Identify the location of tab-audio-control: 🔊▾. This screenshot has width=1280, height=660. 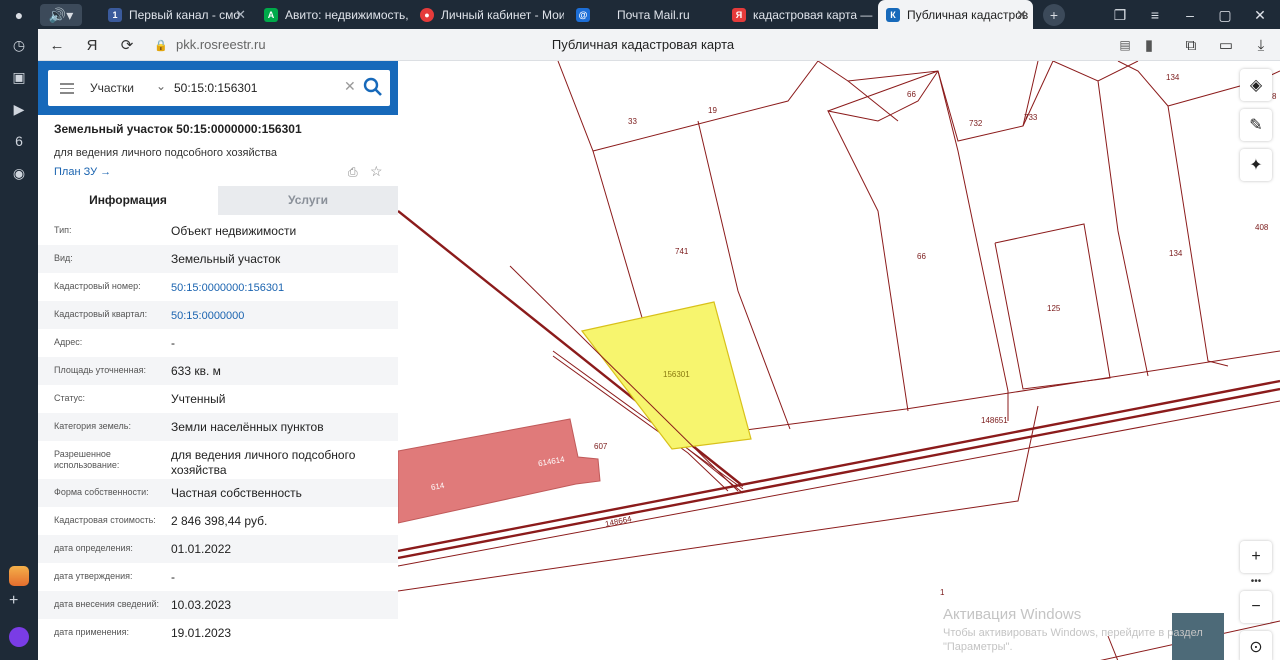
(61, 15).